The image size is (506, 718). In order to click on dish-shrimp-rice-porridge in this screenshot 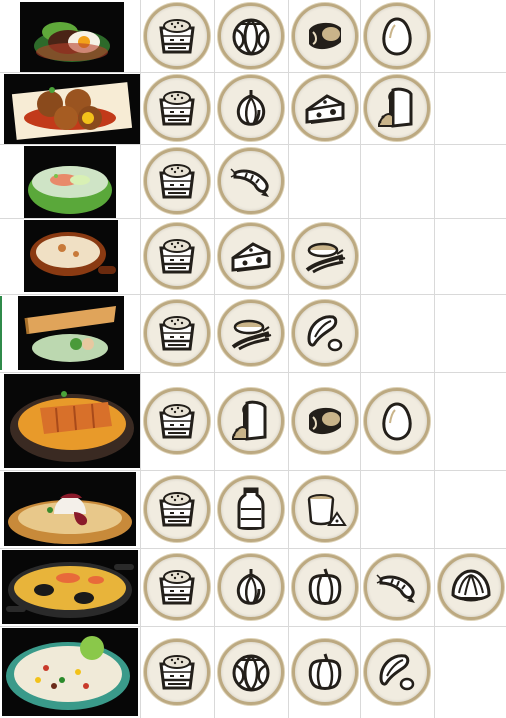, I will do `click(70, 182)`.